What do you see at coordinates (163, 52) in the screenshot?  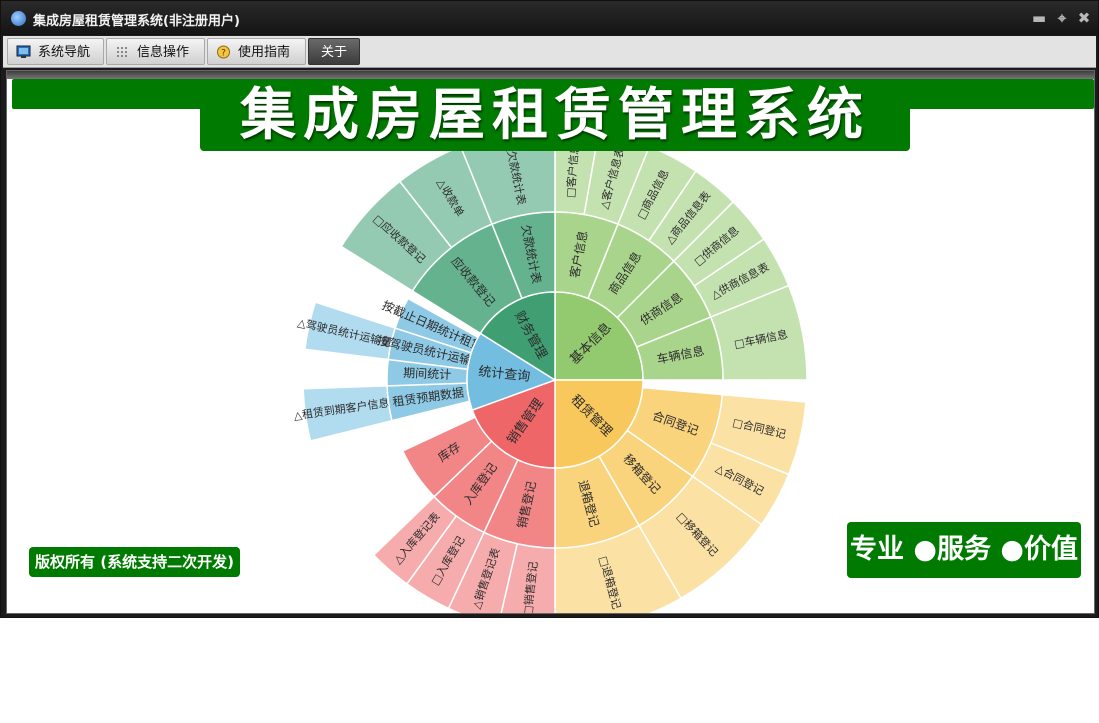 I see `tab-label: 信息操作` at bounding box center [163, 52].